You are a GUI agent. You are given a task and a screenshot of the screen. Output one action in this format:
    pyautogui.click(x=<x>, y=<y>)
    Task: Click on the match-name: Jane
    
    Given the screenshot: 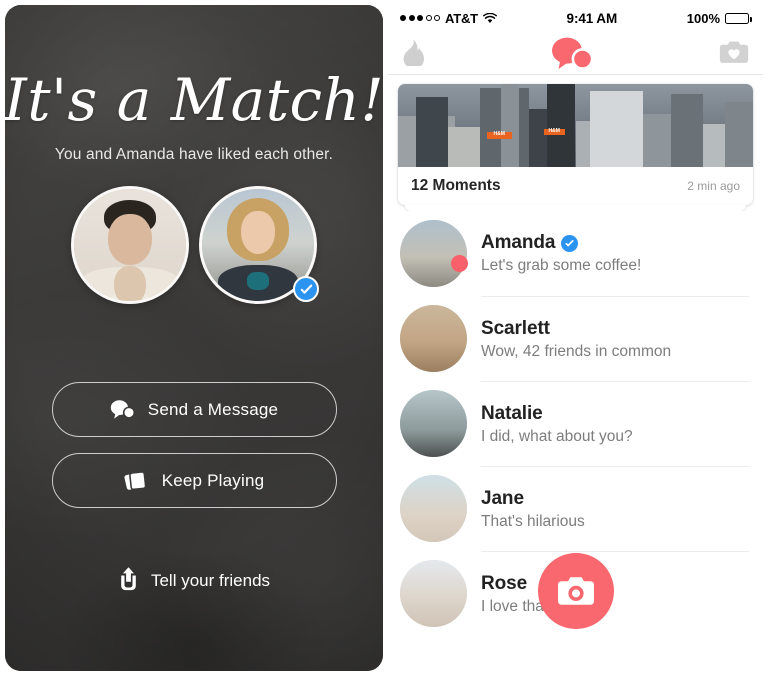 What is the action you would take?
    pyautogui.click(x=502, y=498)
    